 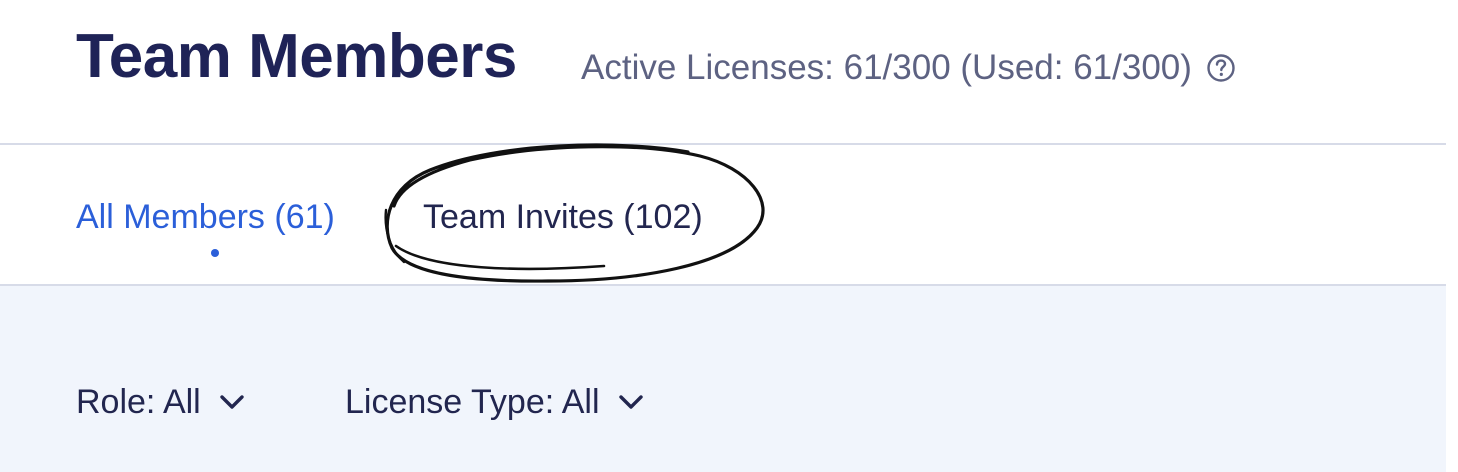 What do you see at coordinates (472, 402) in the screenshot?
I see `license-type-filter-label: License Type: All` at bounding box center [472, 402].